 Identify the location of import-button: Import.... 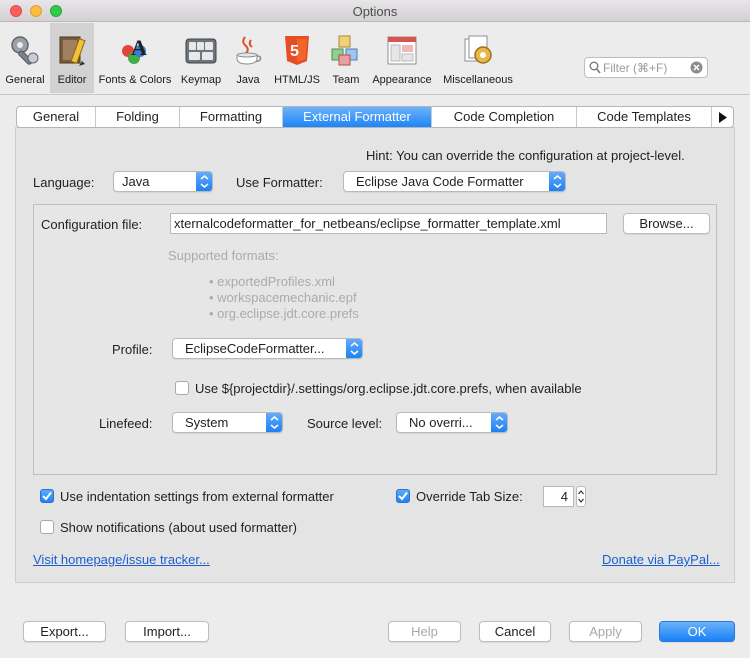
(167, 631).